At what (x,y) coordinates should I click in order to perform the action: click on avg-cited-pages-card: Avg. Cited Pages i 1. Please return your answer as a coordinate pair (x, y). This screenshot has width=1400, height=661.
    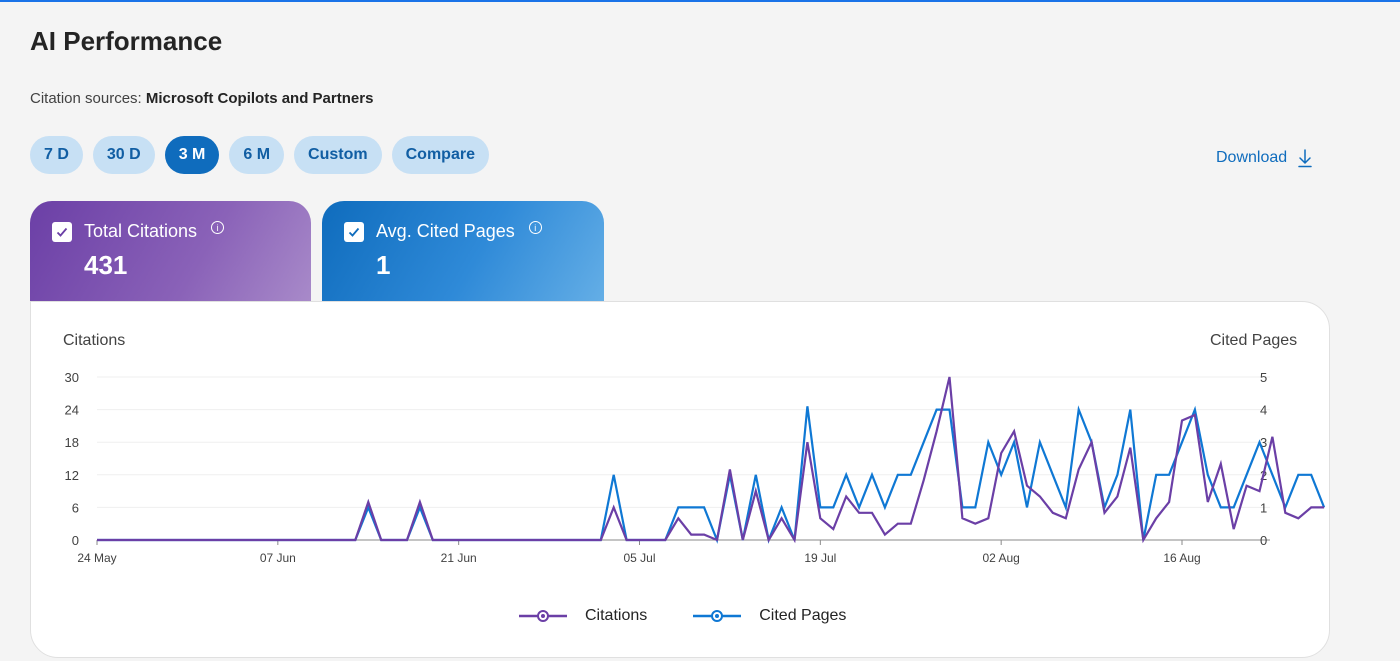
    Looking at the image, I should click on (463, 251).